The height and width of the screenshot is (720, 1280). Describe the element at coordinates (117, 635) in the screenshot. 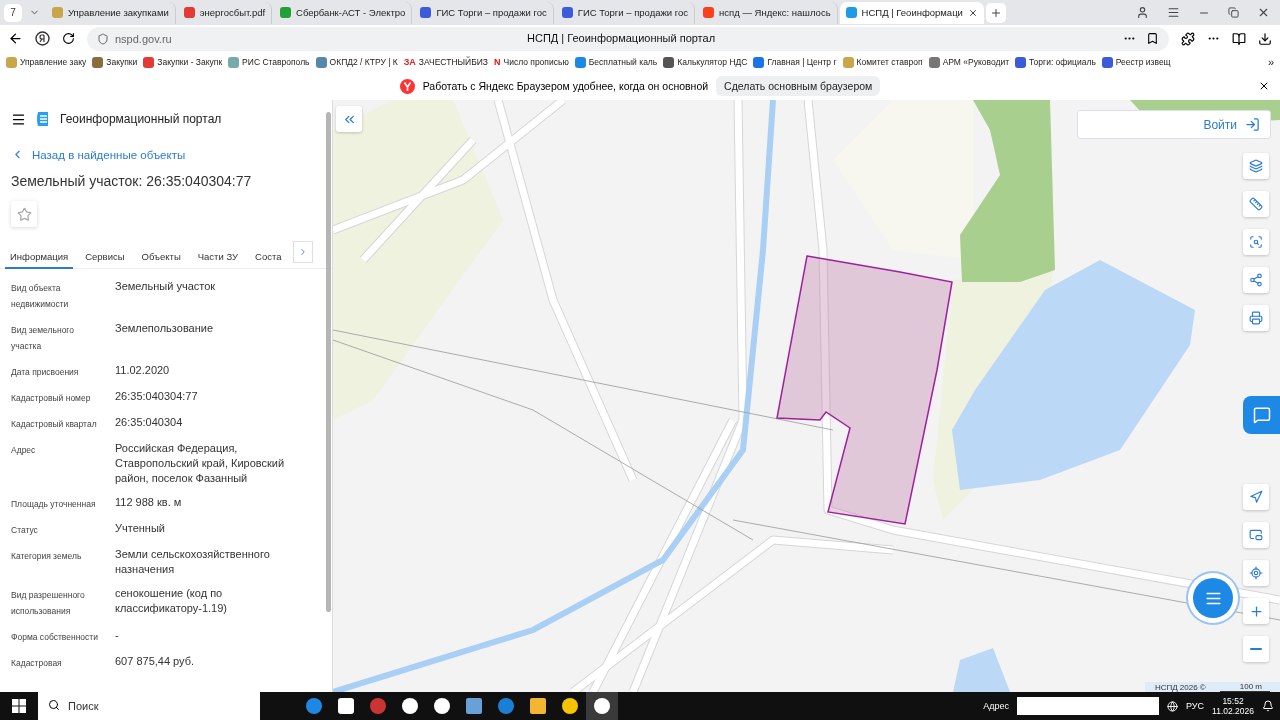

I see `property-value: -` at that location.